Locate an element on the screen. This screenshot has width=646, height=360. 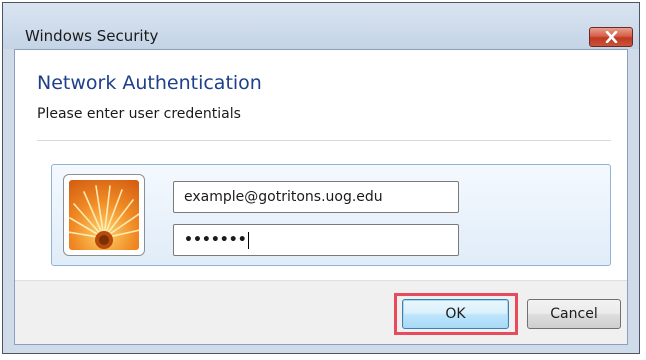
user-tile-flower-icon is located at coordinates (104, 215).